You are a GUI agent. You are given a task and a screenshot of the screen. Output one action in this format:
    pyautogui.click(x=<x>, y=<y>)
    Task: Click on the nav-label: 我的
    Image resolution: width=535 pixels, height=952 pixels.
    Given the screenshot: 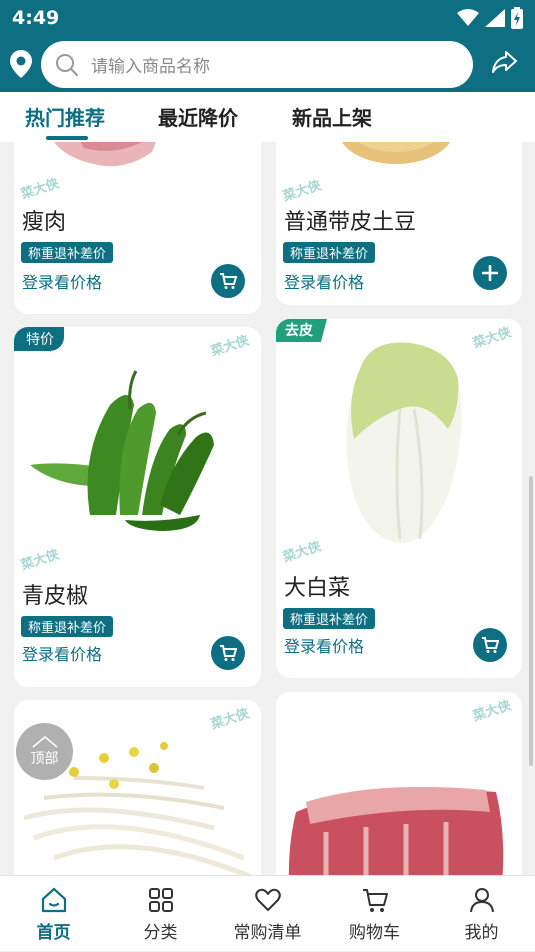 What is the action you would take?
    pyautogui.click(x=481, y=933)
    